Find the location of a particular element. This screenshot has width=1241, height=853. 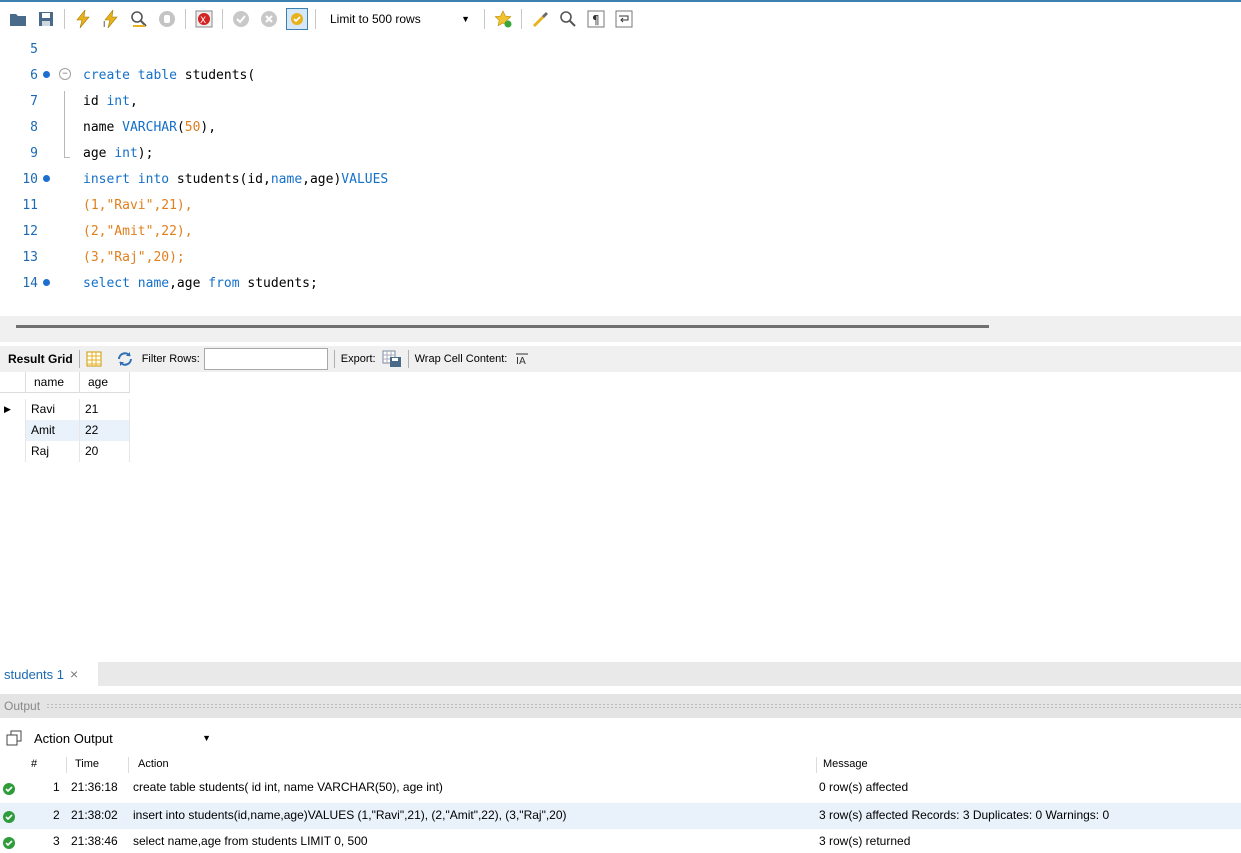

tab-students-1: students 1 × is located at coordinates (49, 674).